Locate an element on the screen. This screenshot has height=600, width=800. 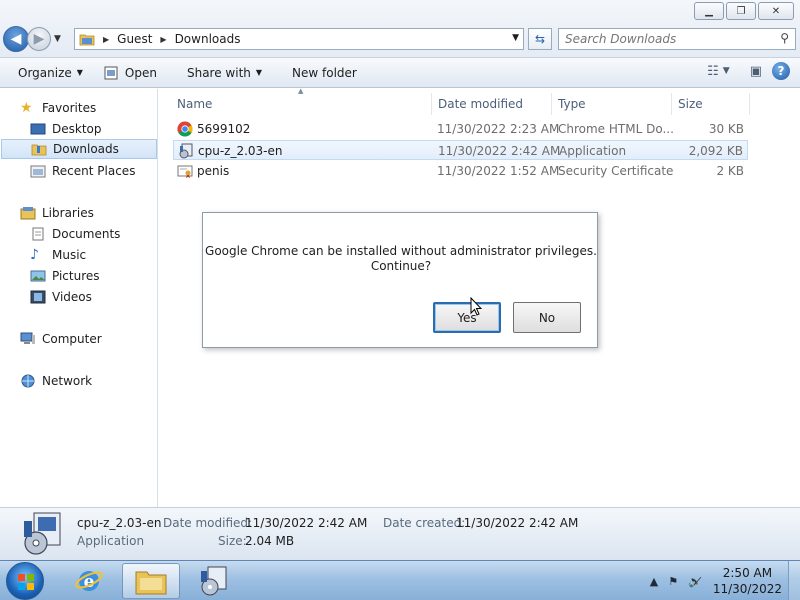
nav-favorites-label: Favorites is located at coordinates (69, 108).